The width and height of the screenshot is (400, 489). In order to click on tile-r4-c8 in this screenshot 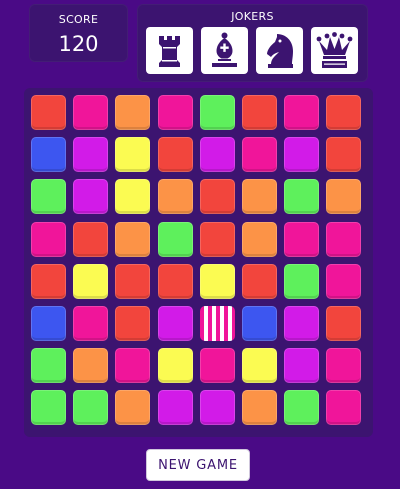, I will do `click(344, 239)`.